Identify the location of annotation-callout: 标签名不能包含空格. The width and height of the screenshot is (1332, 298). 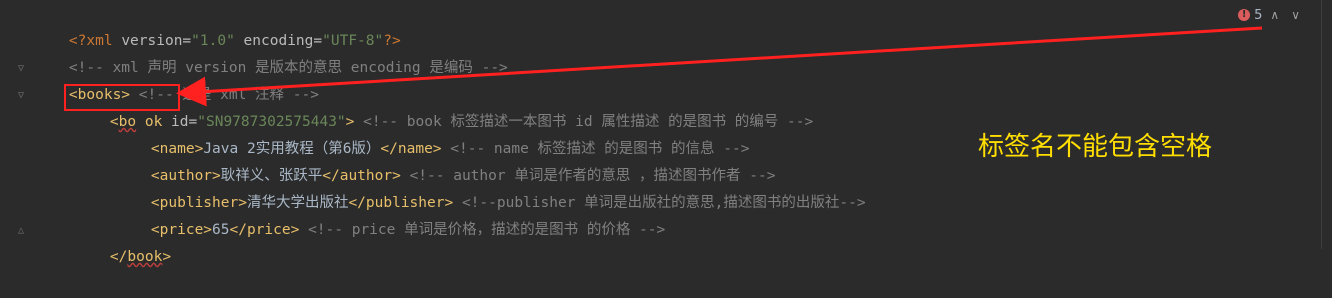
(1095, 147).